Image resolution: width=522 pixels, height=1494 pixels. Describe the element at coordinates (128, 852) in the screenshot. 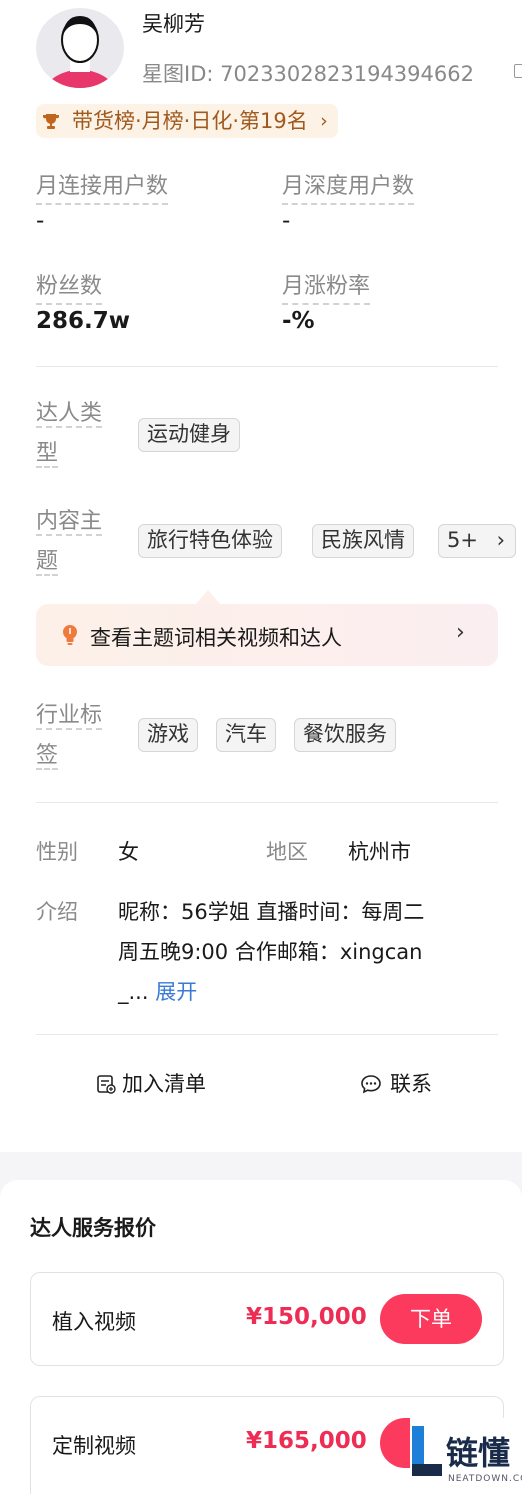

I see `gender-value: 女` at that location.